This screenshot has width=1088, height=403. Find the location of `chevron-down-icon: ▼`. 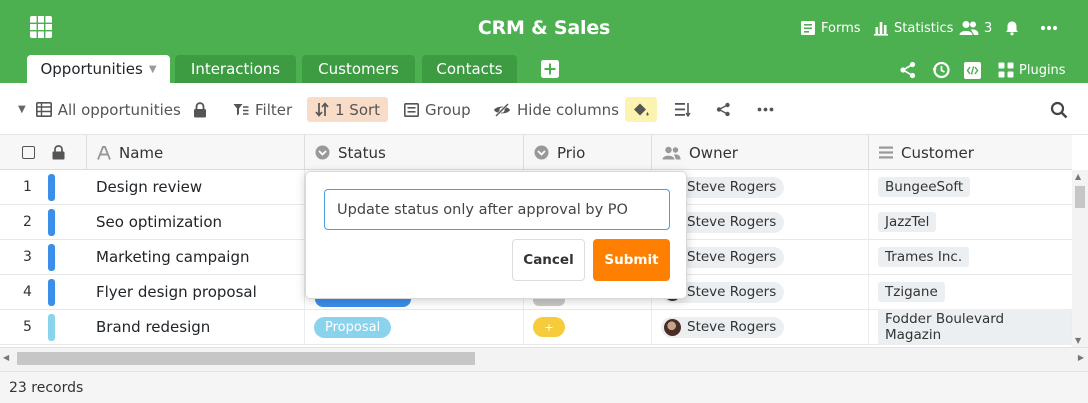

chevron-down-icon: ▼ is located at coordinates (153, 69).